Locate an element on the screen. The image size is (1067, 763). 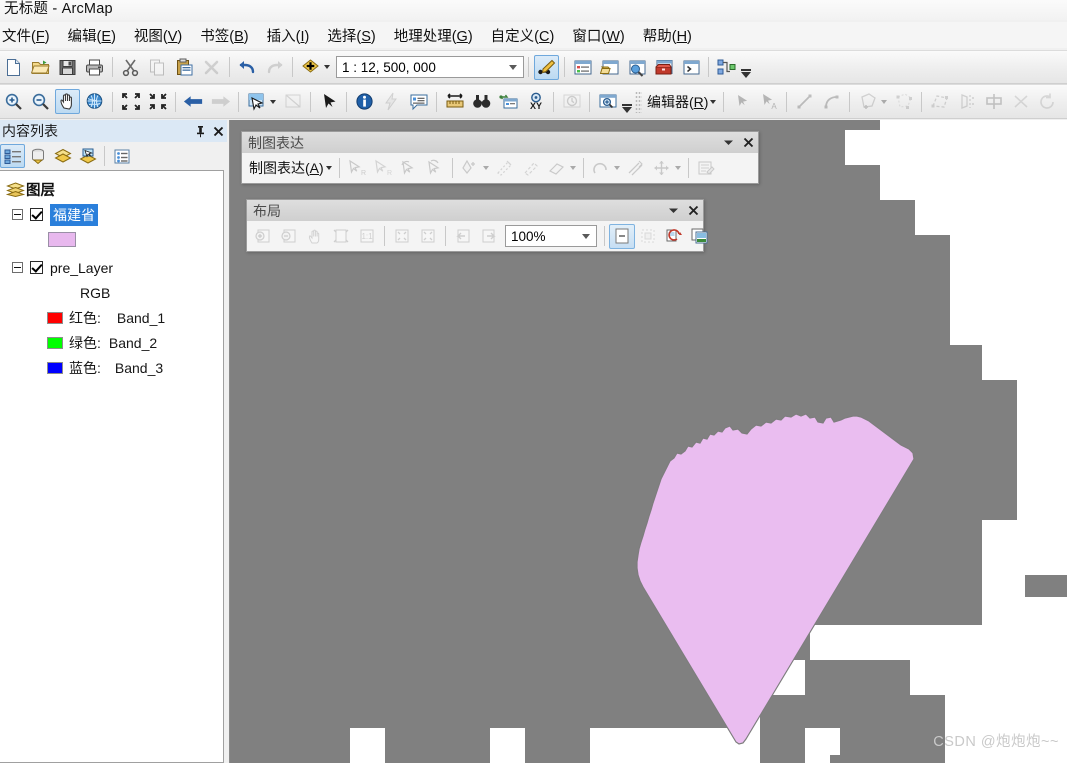
save-document-button is located at coordinates (67, 67).